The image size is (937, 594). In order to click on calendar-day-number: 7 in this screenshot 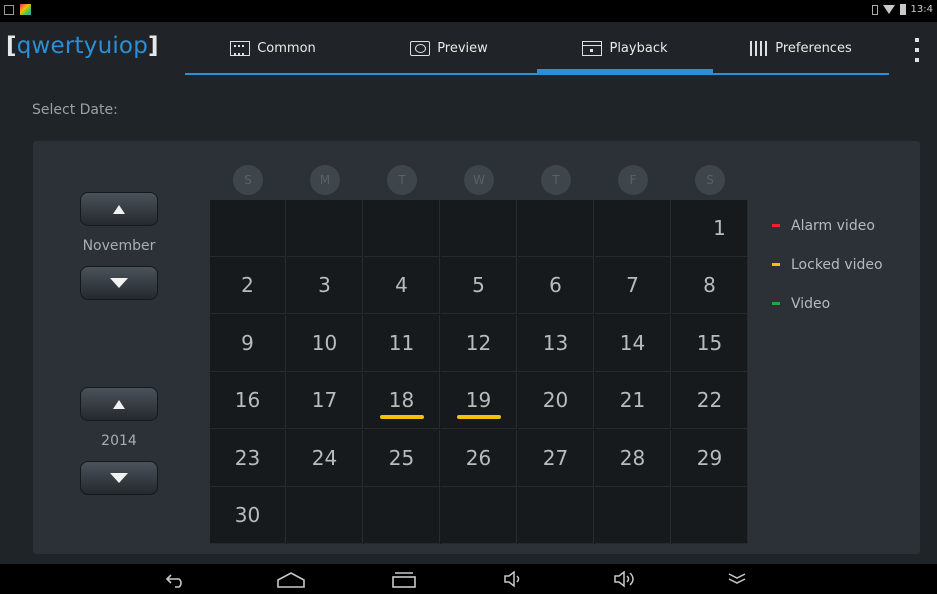, I will do `click(632, 285)`.